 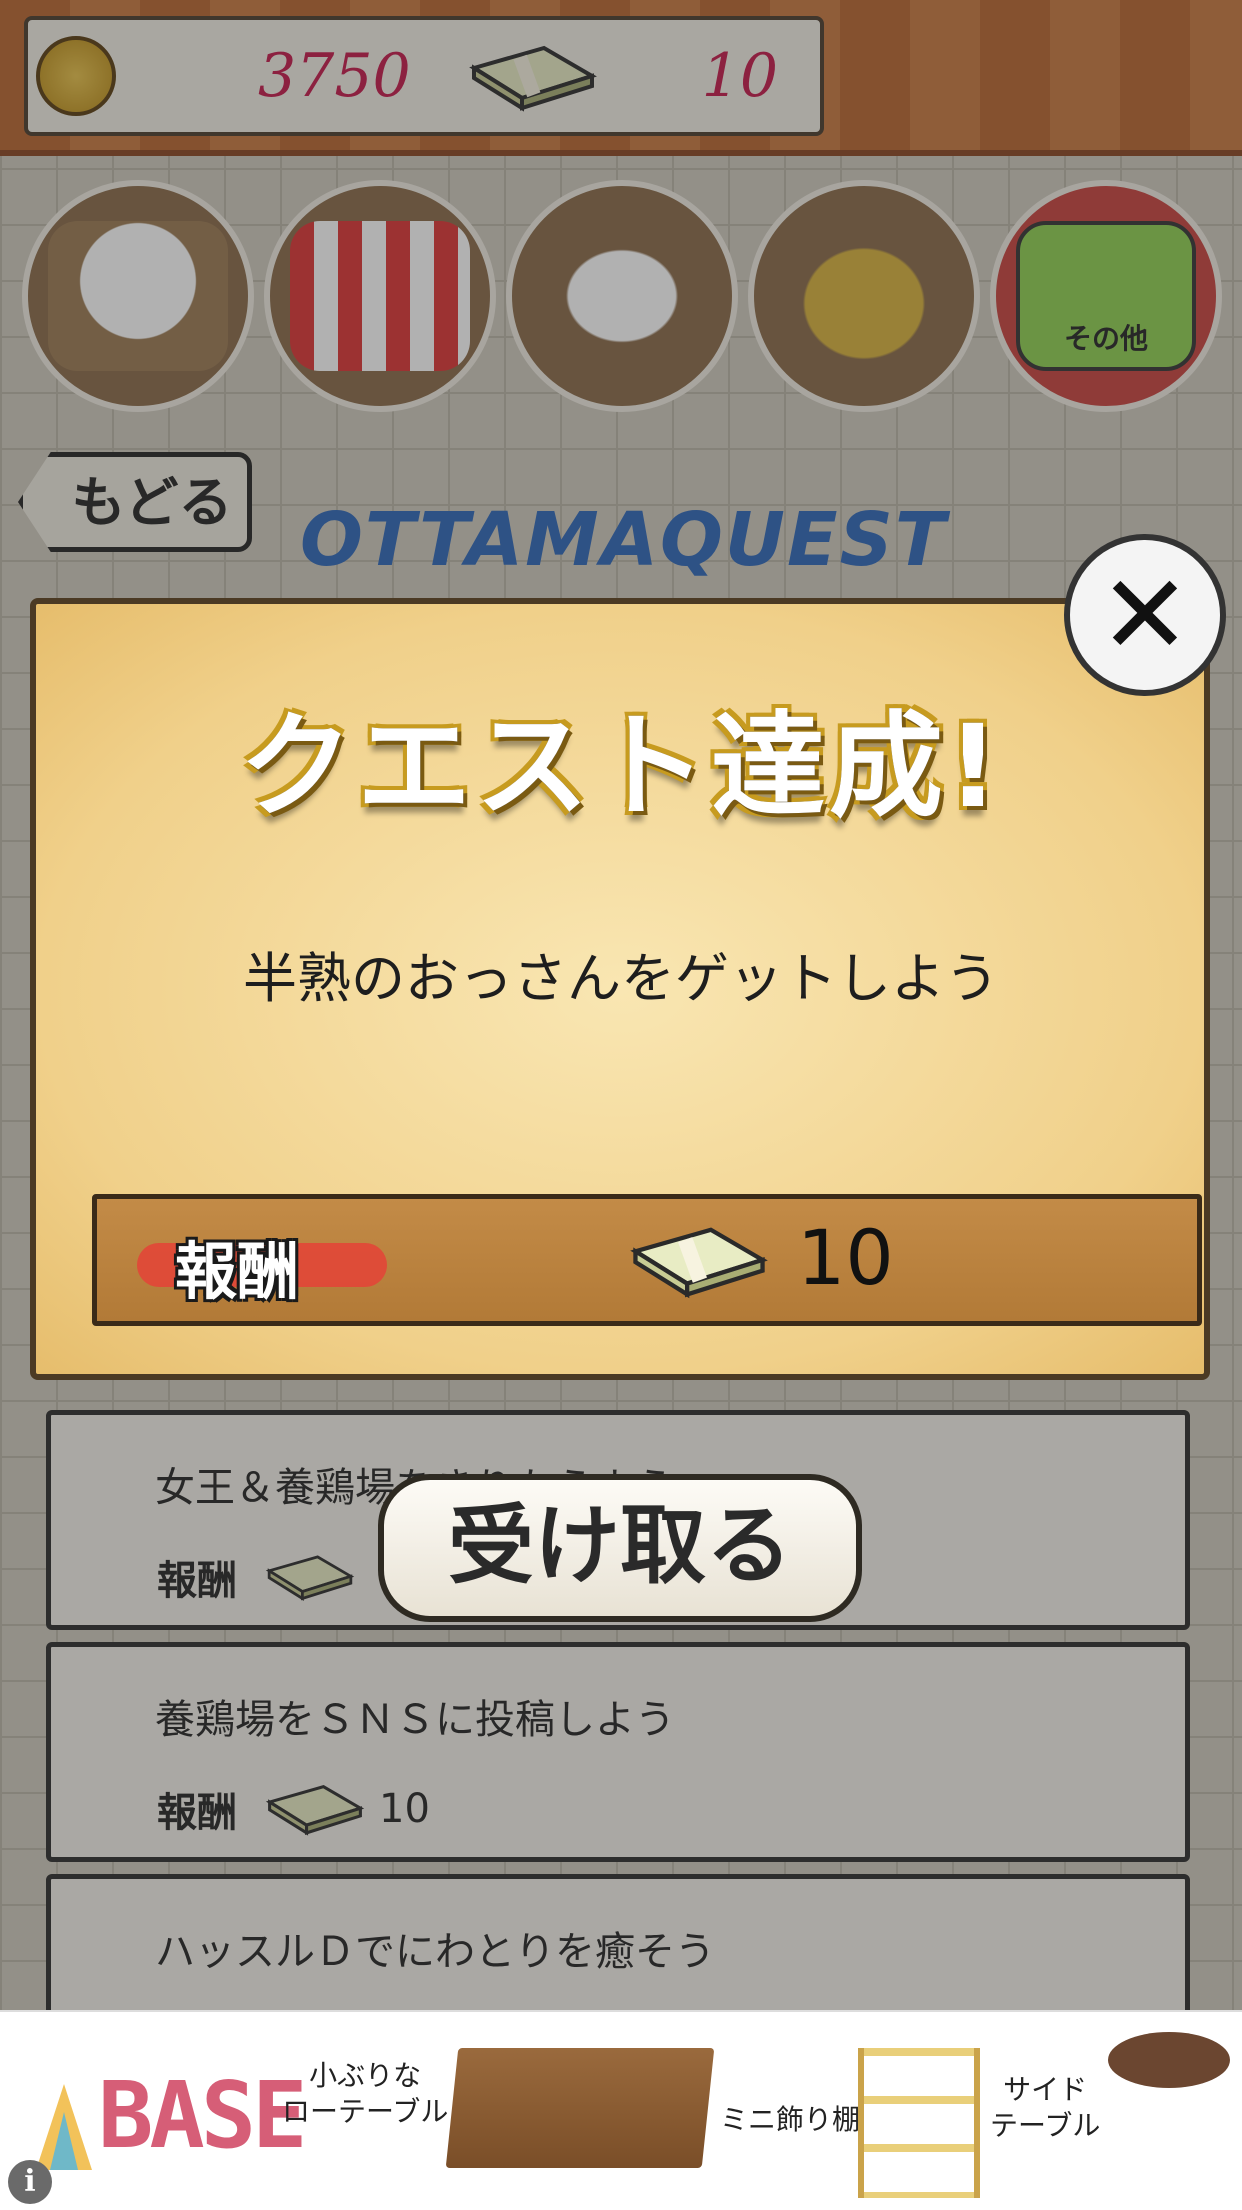 I want to click on reward-bar: 報酬 10, so click(x=647, y=1260).